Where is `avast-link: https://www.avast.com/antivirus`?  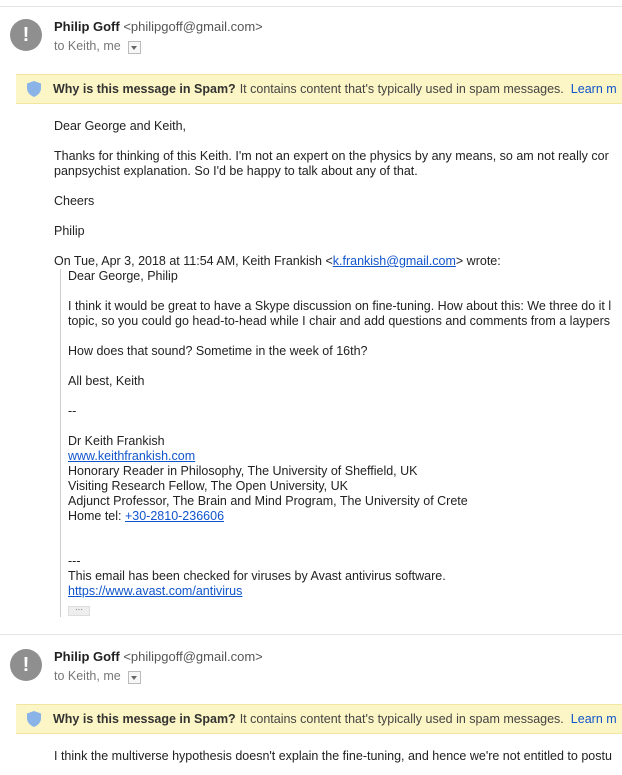
avast-link: https://www.avast.com/antivirus is located at coordinates (155, 591).